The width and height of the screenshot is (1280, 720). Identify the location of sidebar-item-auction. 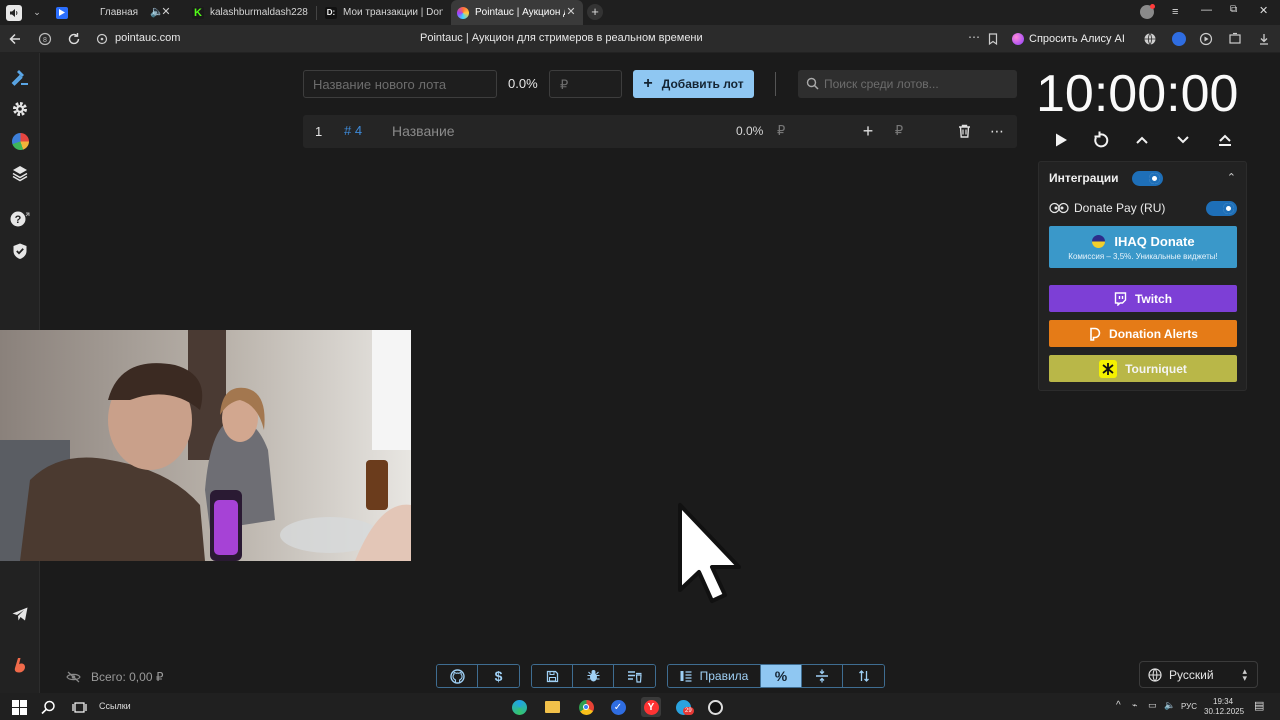
(20, 77).